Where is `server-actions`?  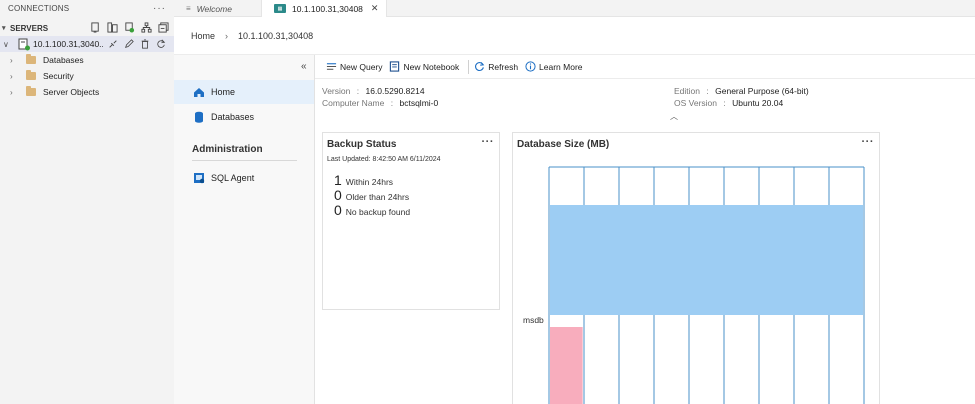 server-actions is located at coordinates (136, 44).